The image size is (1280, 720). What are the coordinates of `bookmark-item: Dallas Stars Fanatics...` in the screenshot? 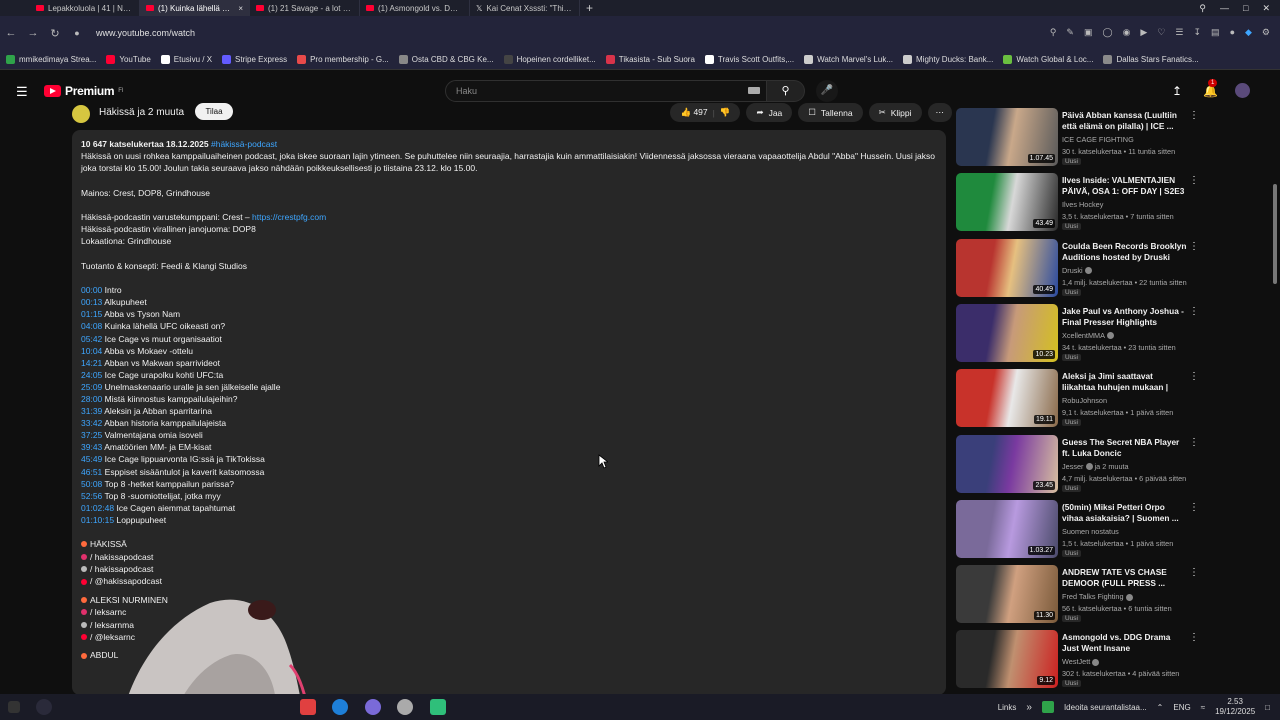 It's located at (1151, 59).